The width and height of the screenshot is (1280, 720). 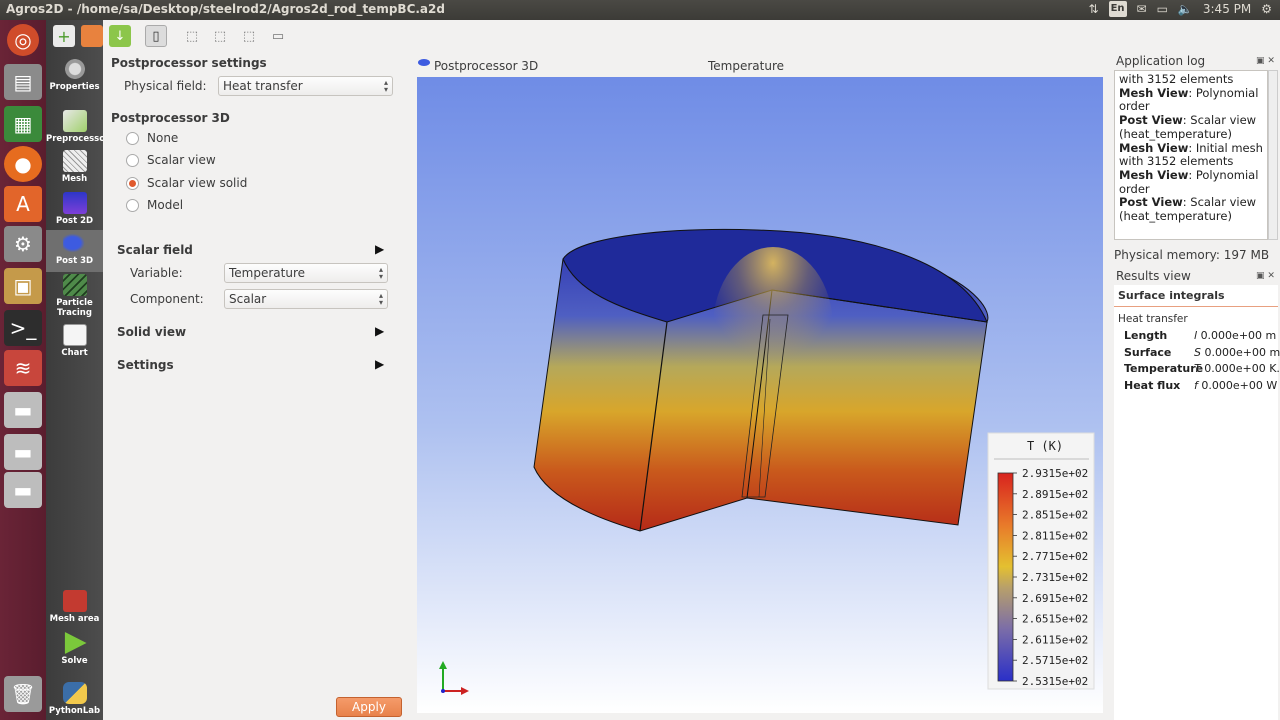 I want to click on mode-pythonlab: PythonLab, so click(x=74, y=700).